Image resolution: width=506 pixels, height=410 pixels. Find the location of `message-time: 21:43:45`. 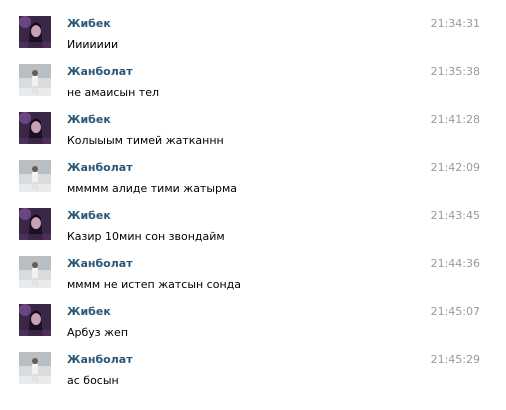

message-time: 21:43:45 is located at coordinates (455, 215).